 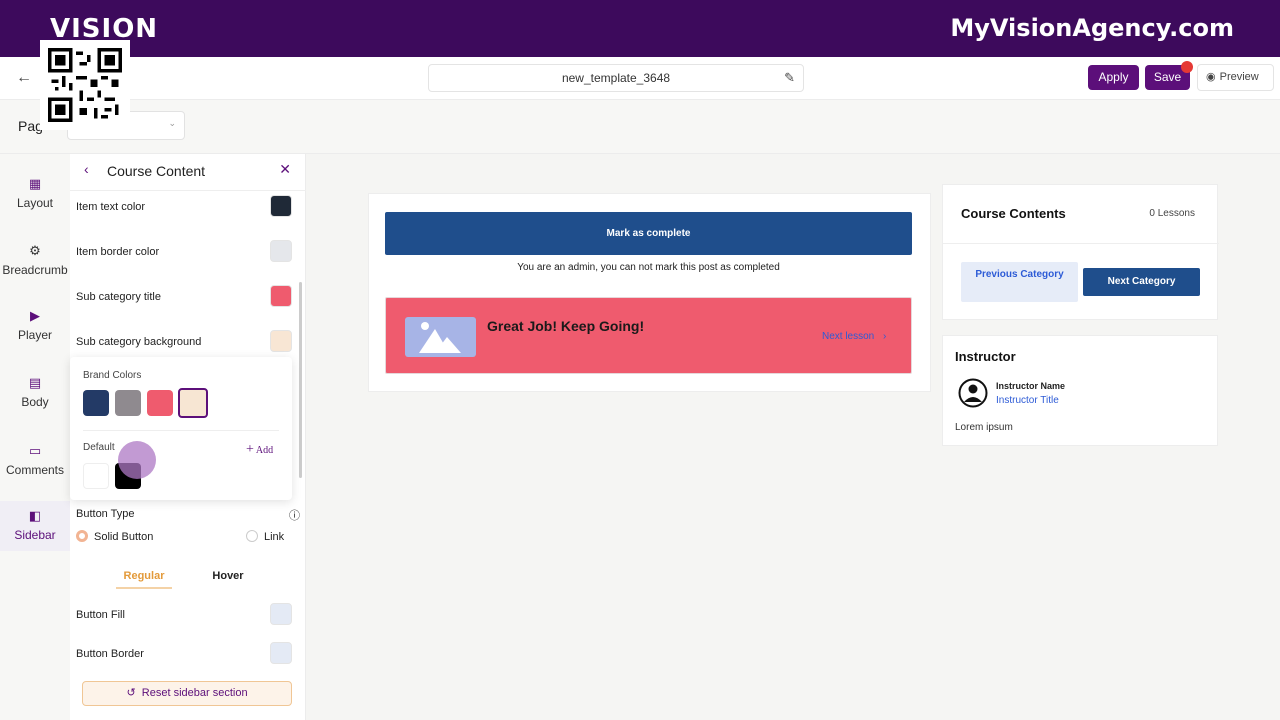 I want to click on qr-code-icon, so click(x=85, y=85).